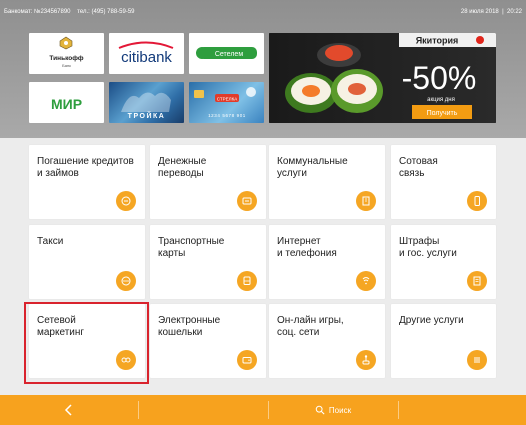  Describe the element at coordinates (418, 167) in the screenshot. I see `service-label: Сотовая связь` at that location.